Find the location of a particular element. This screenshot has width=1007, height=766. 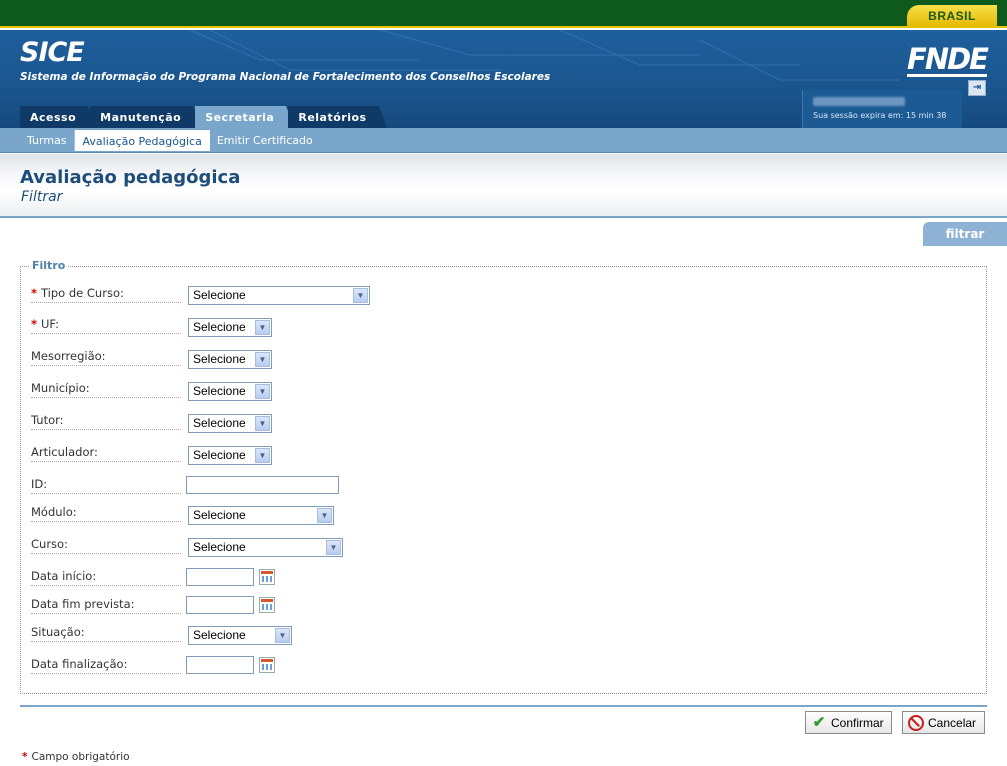

mesorregiao-label: Mesorregião: is located at coordinates (106, 357).